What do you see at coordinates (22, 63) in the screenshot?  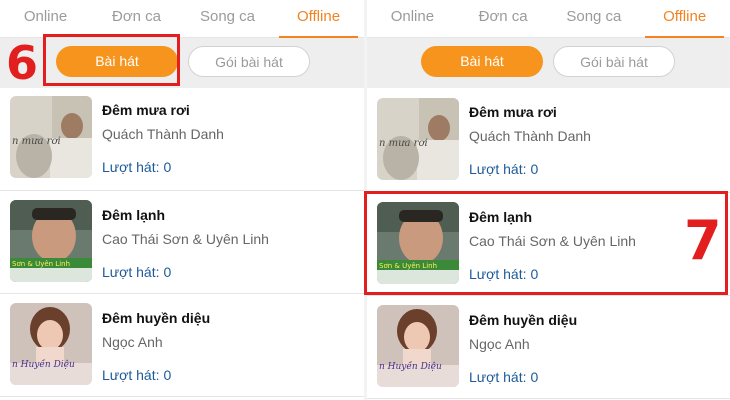 I see `step-number-6: 6` at bounding box center [22, 63].